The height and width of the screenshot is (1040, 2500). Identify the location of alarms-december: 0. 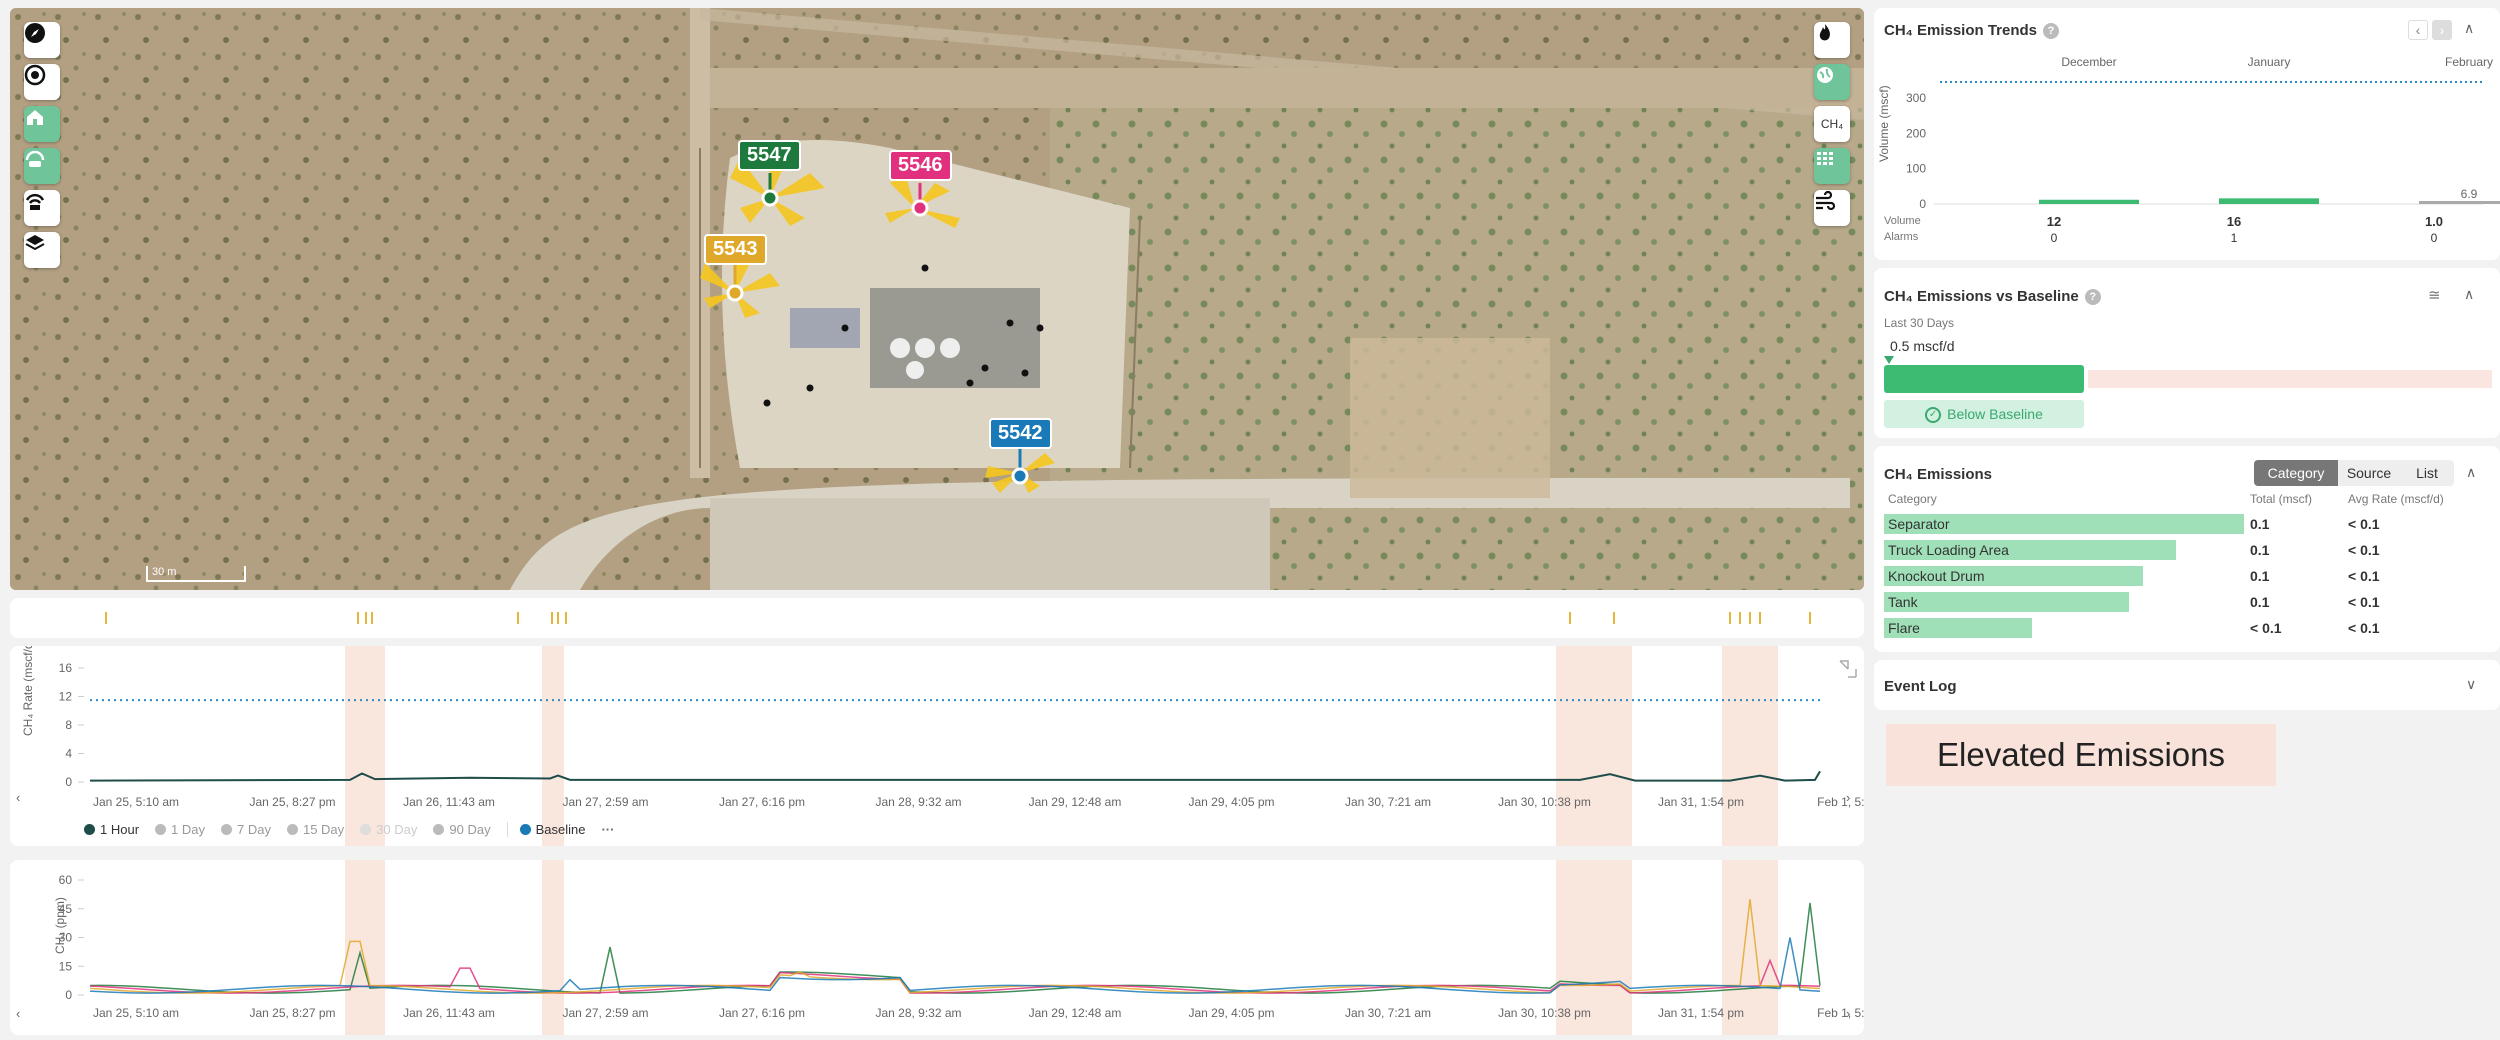
(2054, 238).